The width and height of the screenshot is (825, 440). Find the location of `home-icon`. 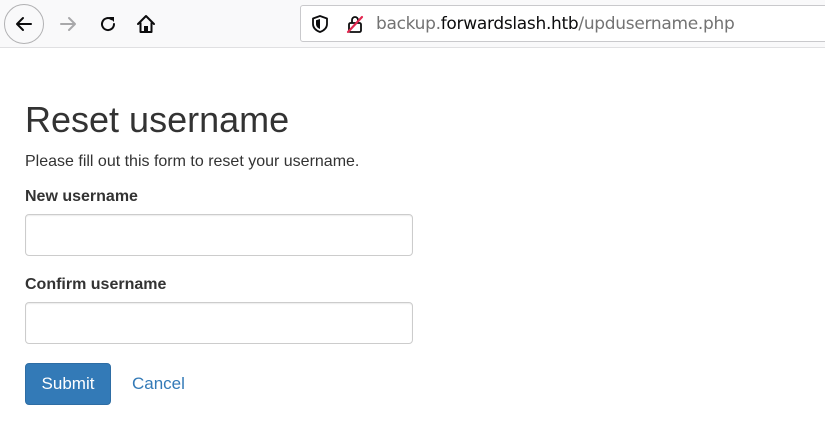

home-icon is located at coordinates (146, 24).